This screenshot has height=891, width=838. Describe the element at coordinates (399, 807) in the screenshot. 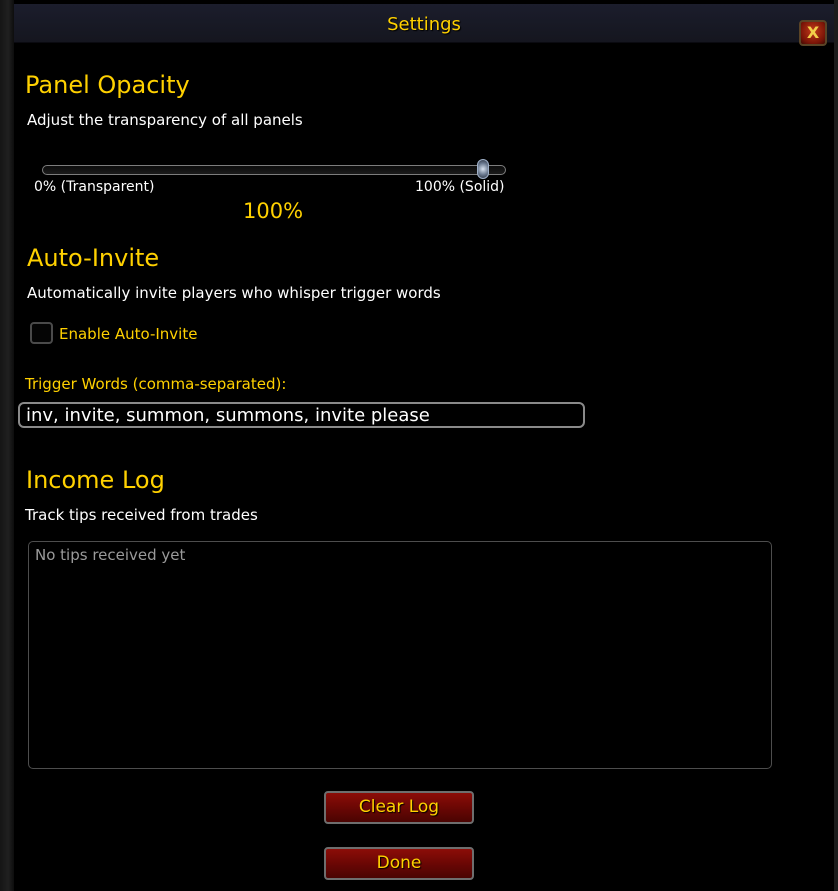

I see `clear-log-button: Clear Log` at that location.